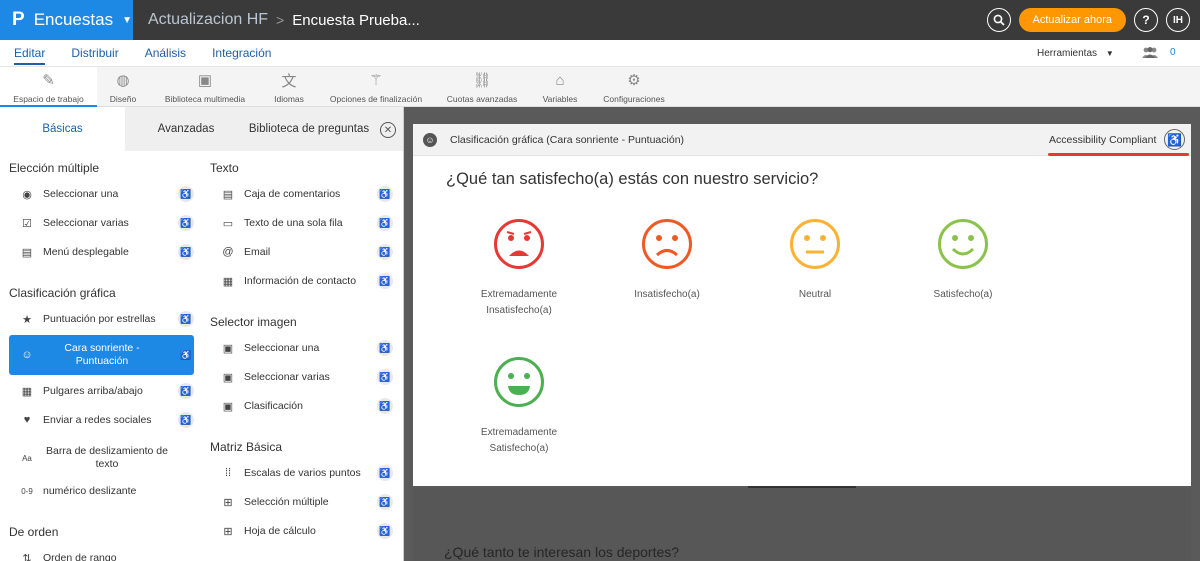 The width and height of the screenshot is (1200, 561). What do you see at coordinates (1146, 20) in the screenshot?
I see `help-button: ?` at bounding box center [1146, 20].